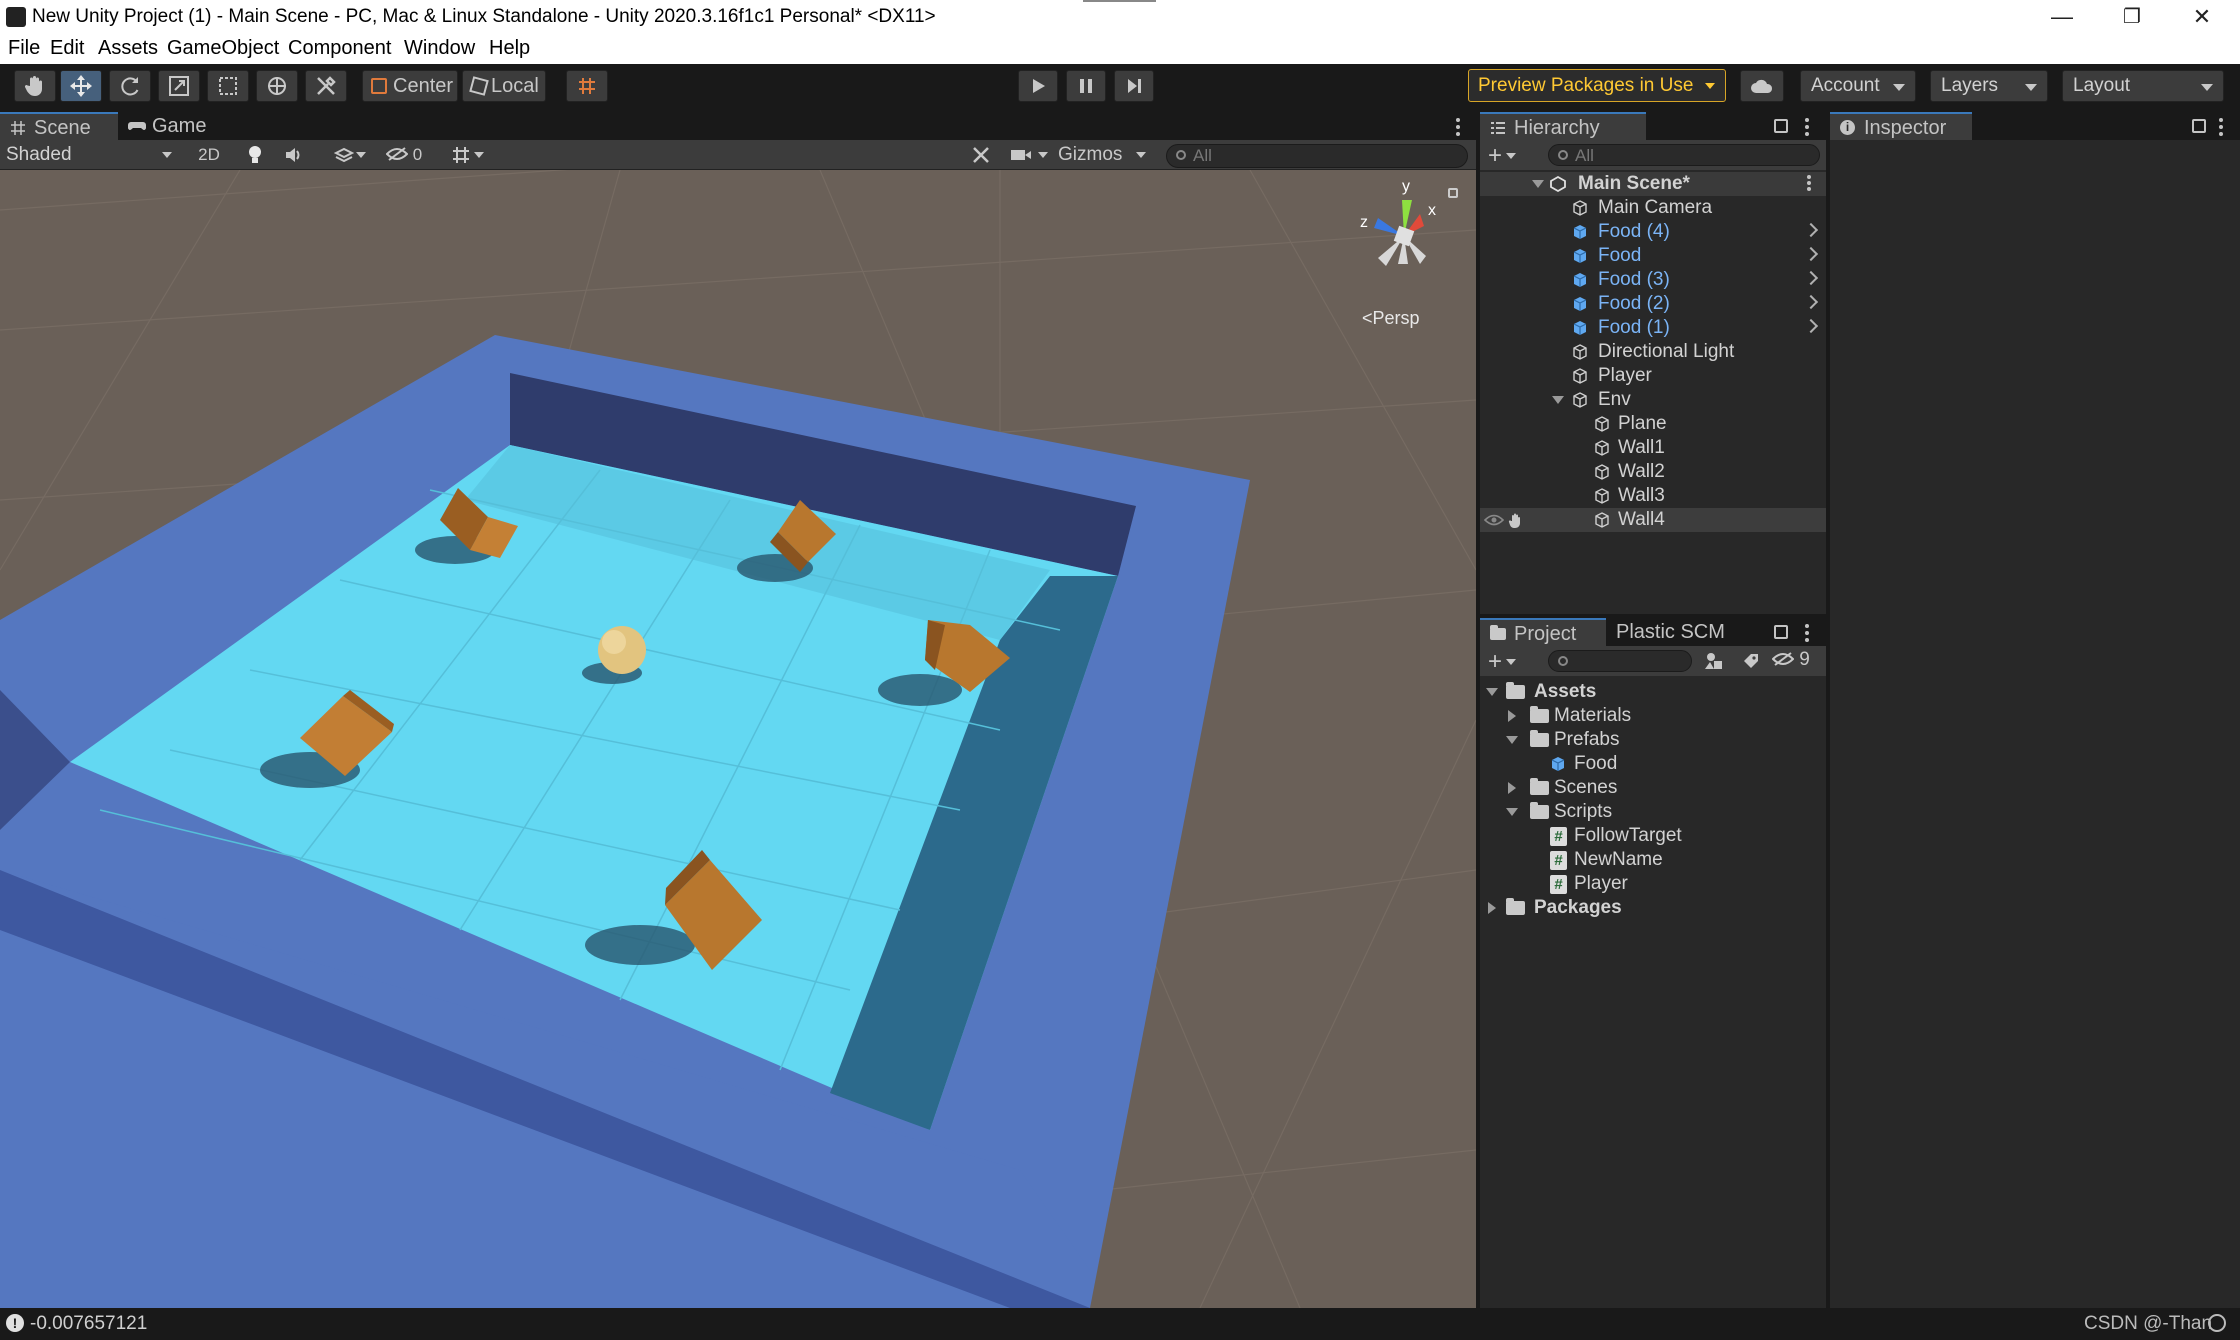 This screenshot has height=1340, width=2240. What do you see at coordinates (1653, 256) in the screenshot?
I see `hierarchy-item: Food` at bounding box center [1653, 256].